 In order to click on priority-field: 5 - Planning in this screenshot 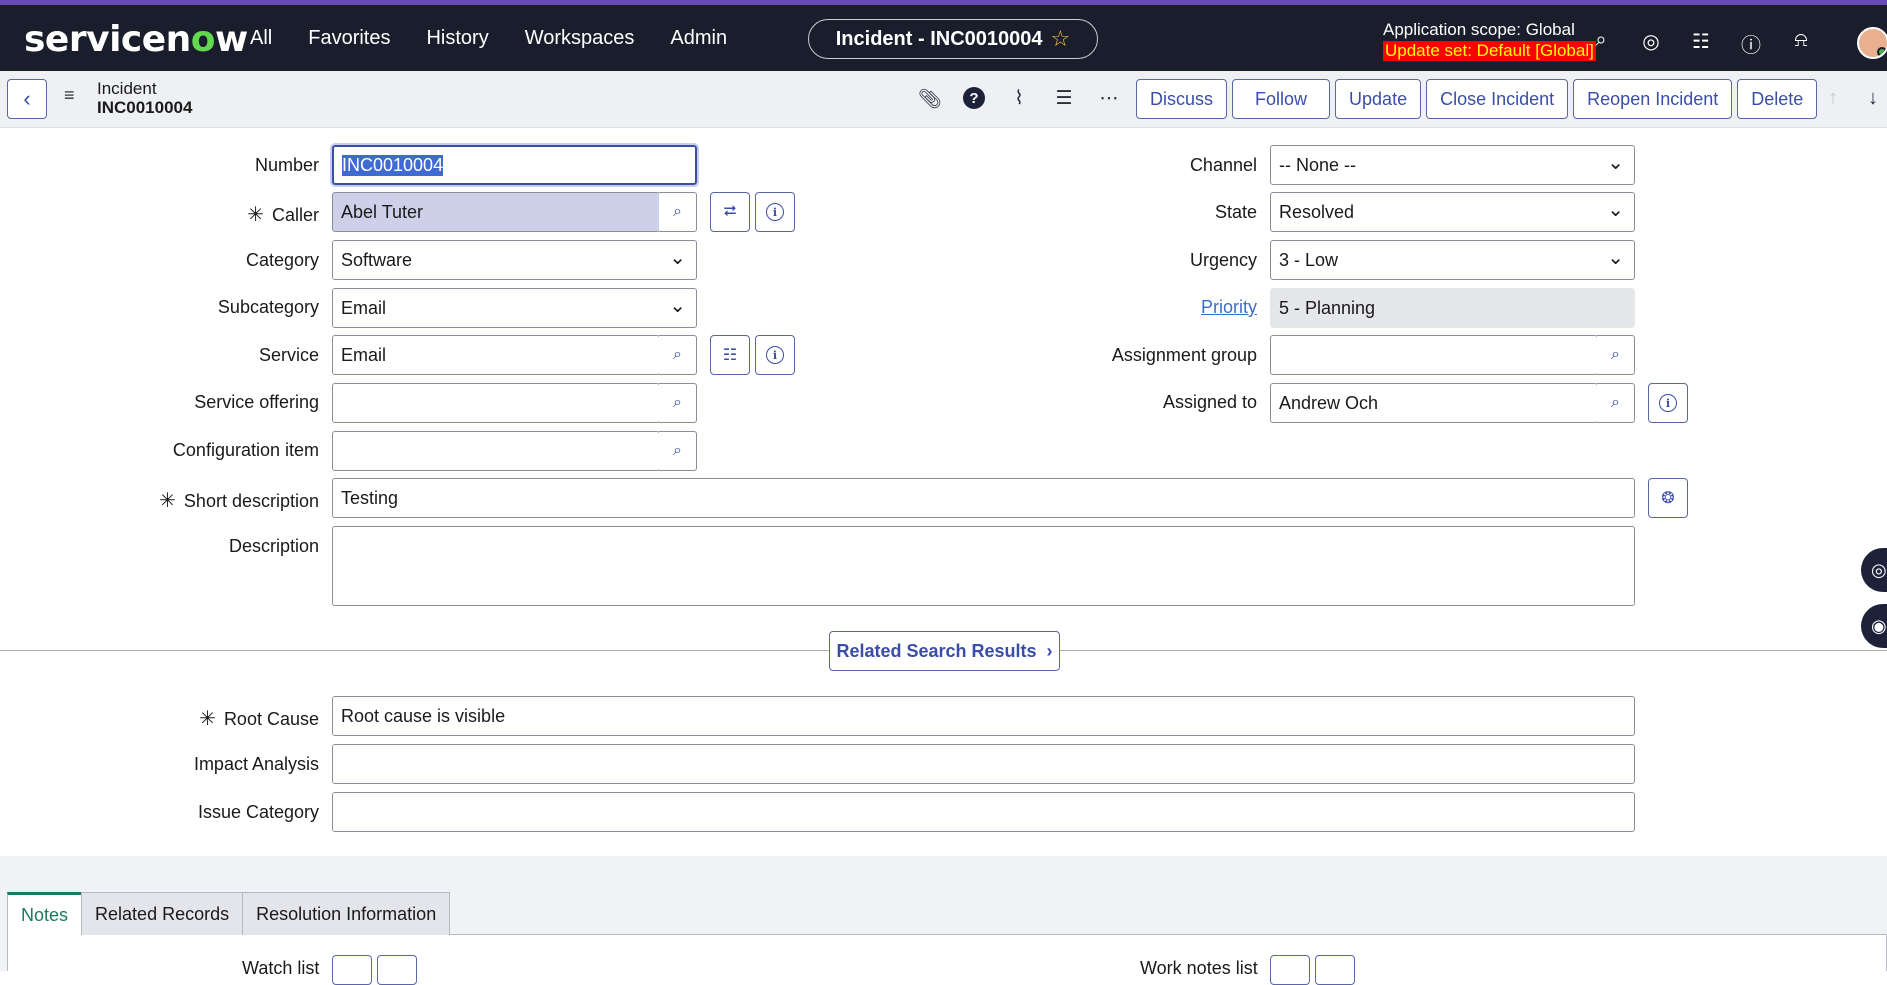, I will do `click(1452, 308)`.